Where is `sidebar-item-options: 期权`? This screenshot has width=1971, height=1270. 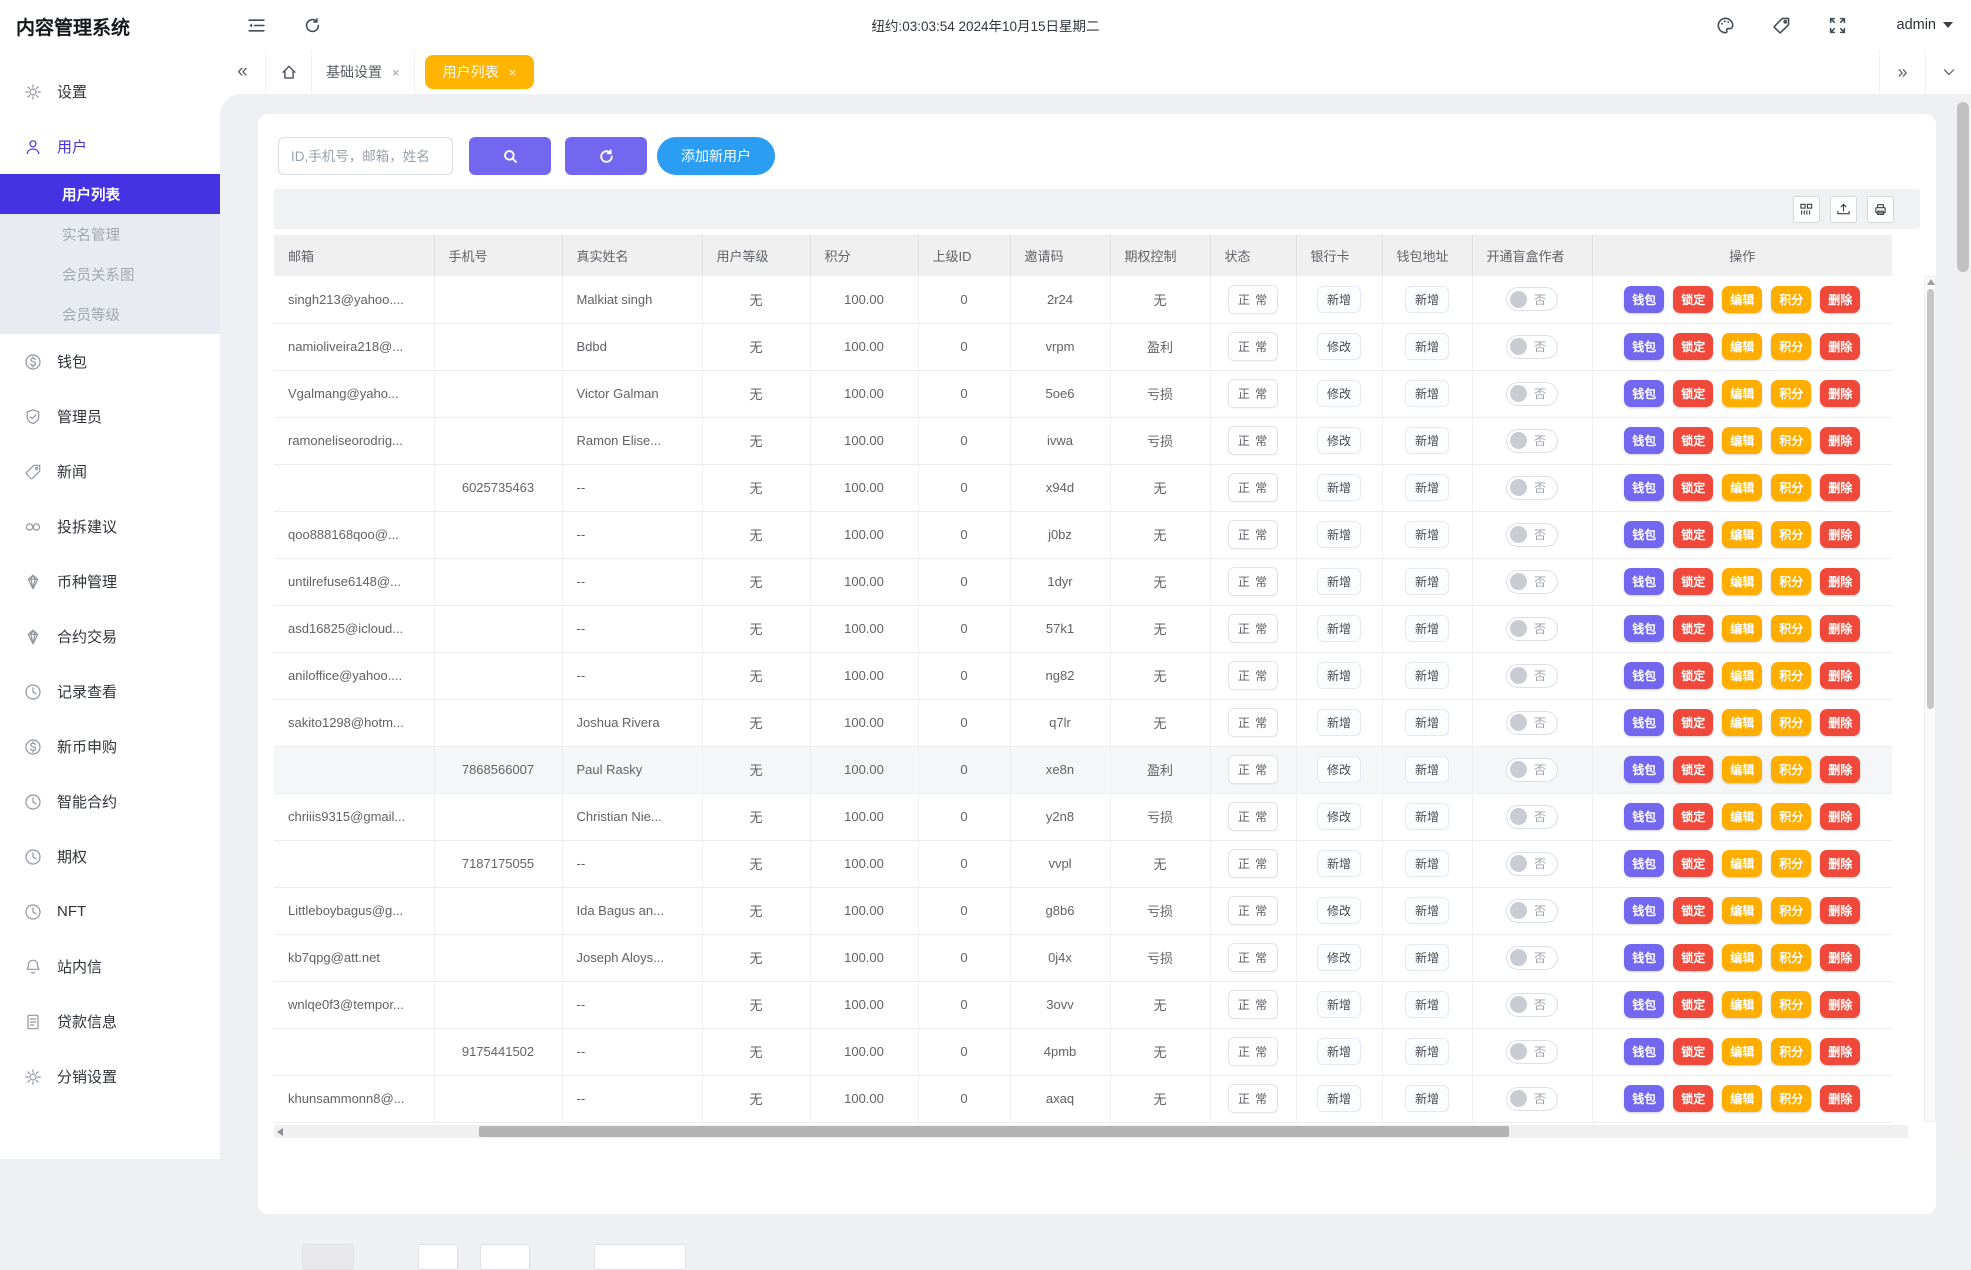
sidebar-item-options: 期权 is located at coordinates (110, 856).